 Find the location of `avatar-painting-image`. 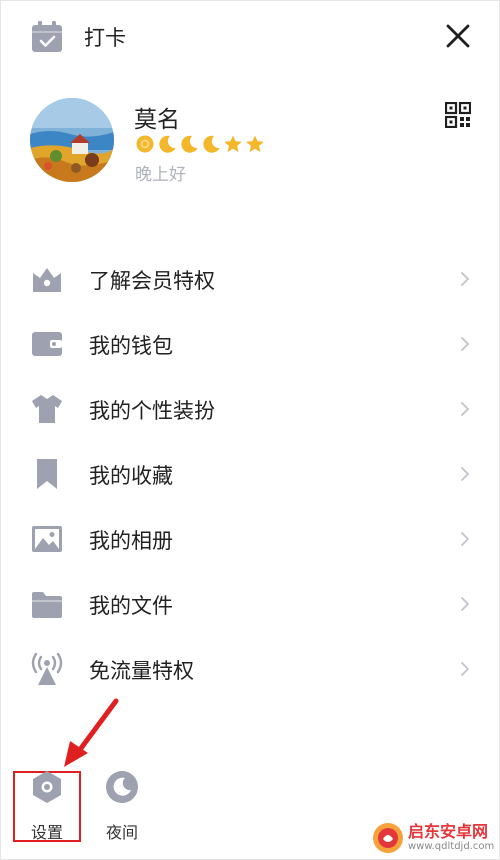

avatar-painting-image is located at coordinates (72, 140).